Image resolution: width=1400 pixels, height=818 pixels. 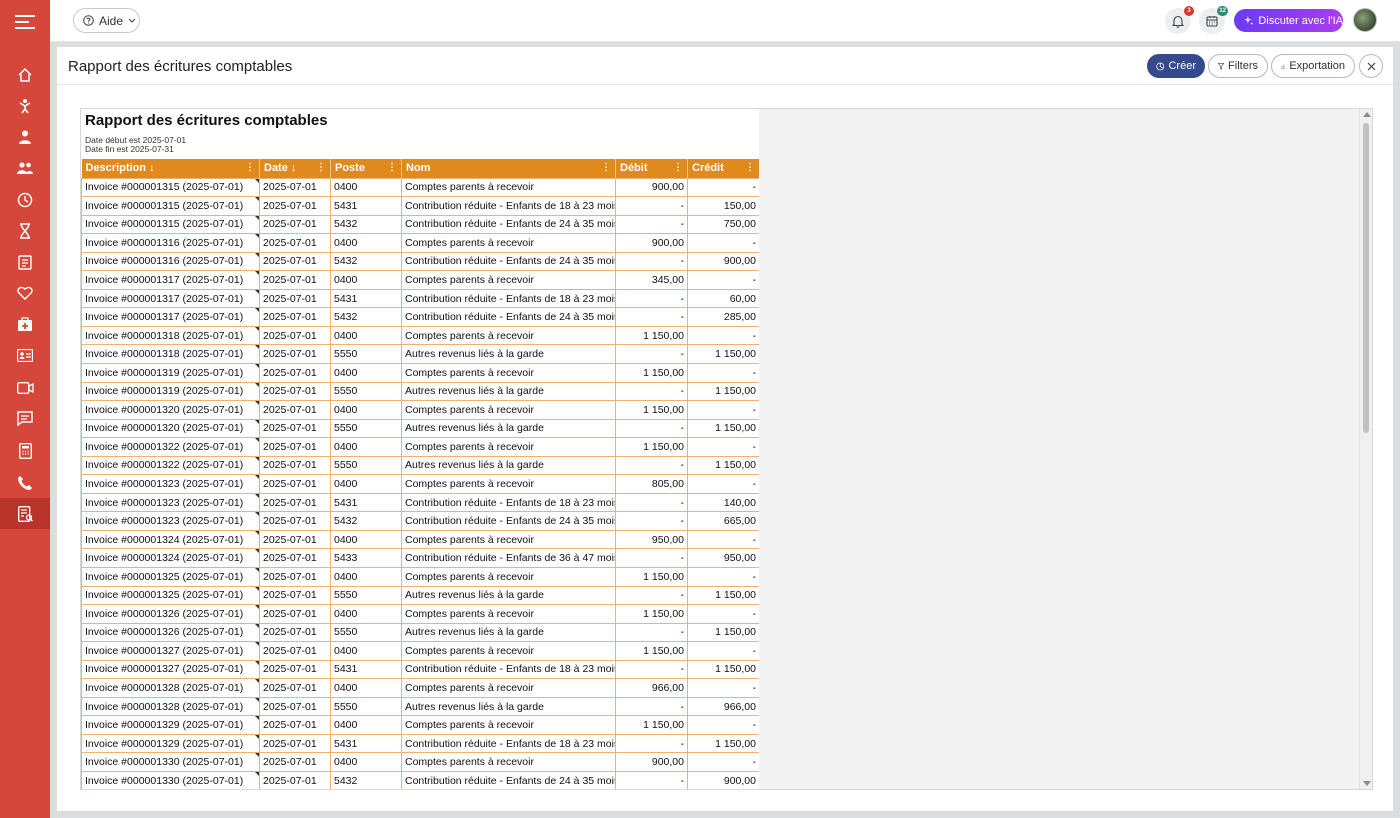 I want to click on sidebar-item-chat, so click(x=25, y=418).